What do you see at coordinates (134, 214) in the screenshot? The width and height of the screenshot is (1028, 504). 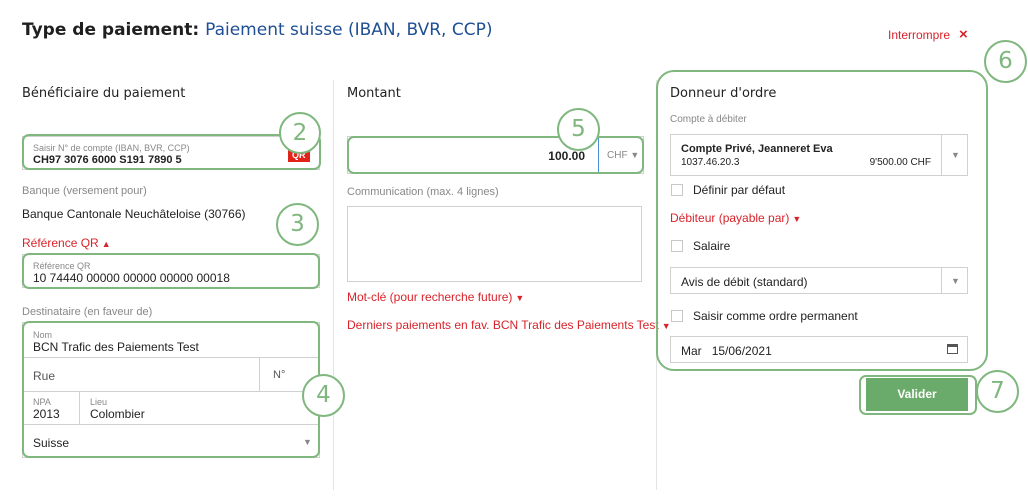 I see `bank-value: Banque Cantonale Neuchâteloise (30766)` at bounding box center [134, 214].